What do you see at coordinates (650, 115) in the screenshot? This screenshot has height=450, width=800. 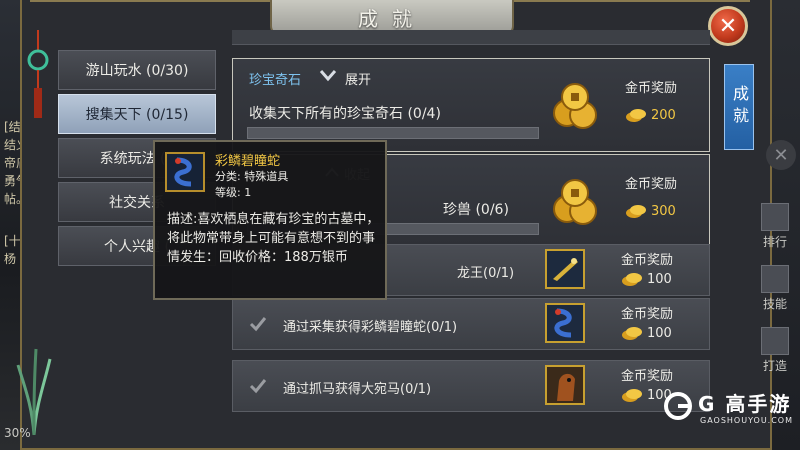 I see `reward-value: 200` at bounding box center [650, 115].